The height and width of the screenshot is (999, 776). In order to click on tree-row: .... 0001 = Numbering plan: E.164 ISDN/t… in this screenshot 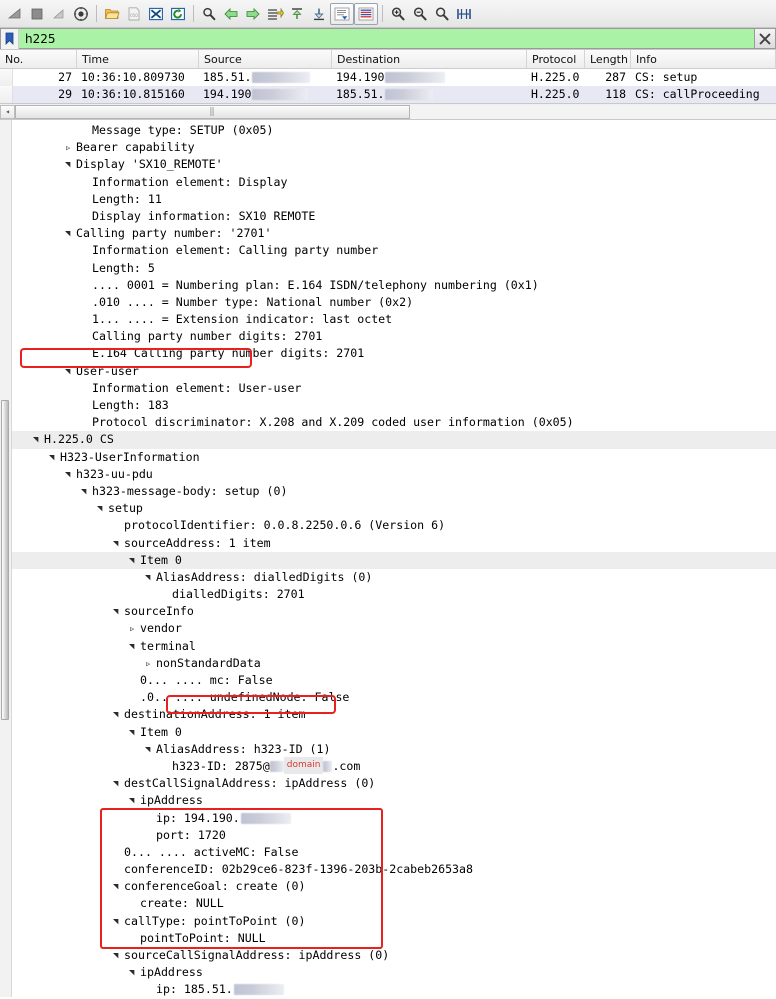, I will do `click(393, 285)`.